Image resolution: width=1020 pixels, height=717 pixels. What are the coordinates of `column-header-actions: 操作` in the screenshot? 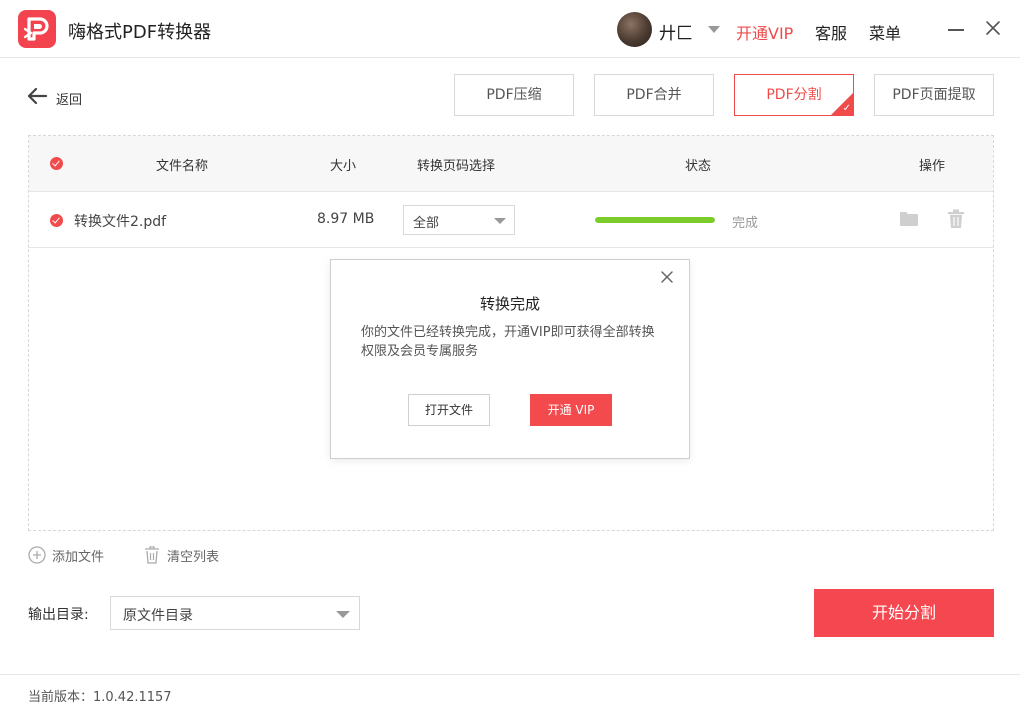 It's located at (932, 166).